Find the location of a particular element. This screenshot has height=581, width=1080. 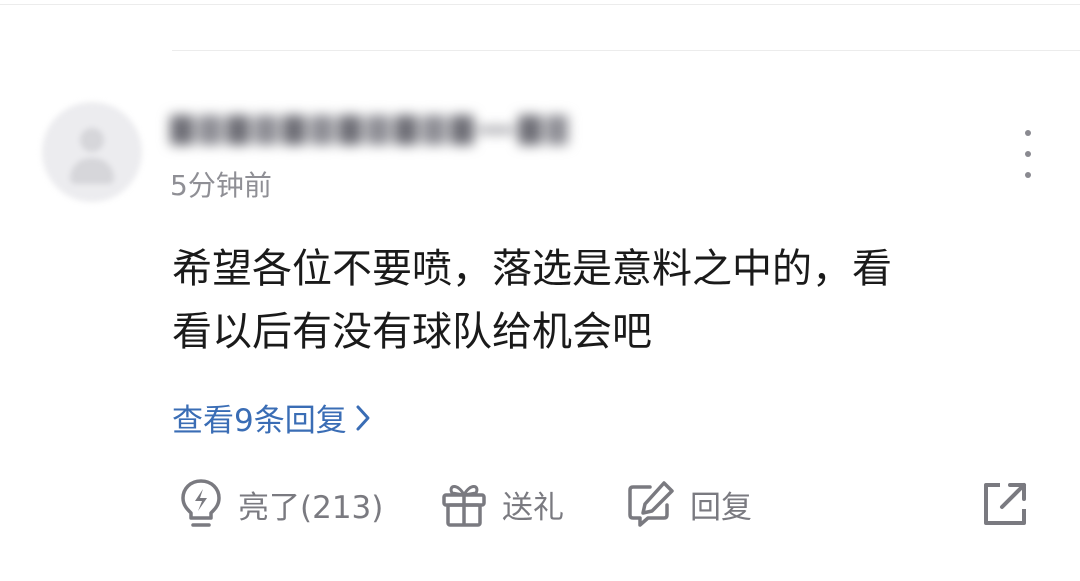

reply-button: 回复 is located at coordinates (689, 504).